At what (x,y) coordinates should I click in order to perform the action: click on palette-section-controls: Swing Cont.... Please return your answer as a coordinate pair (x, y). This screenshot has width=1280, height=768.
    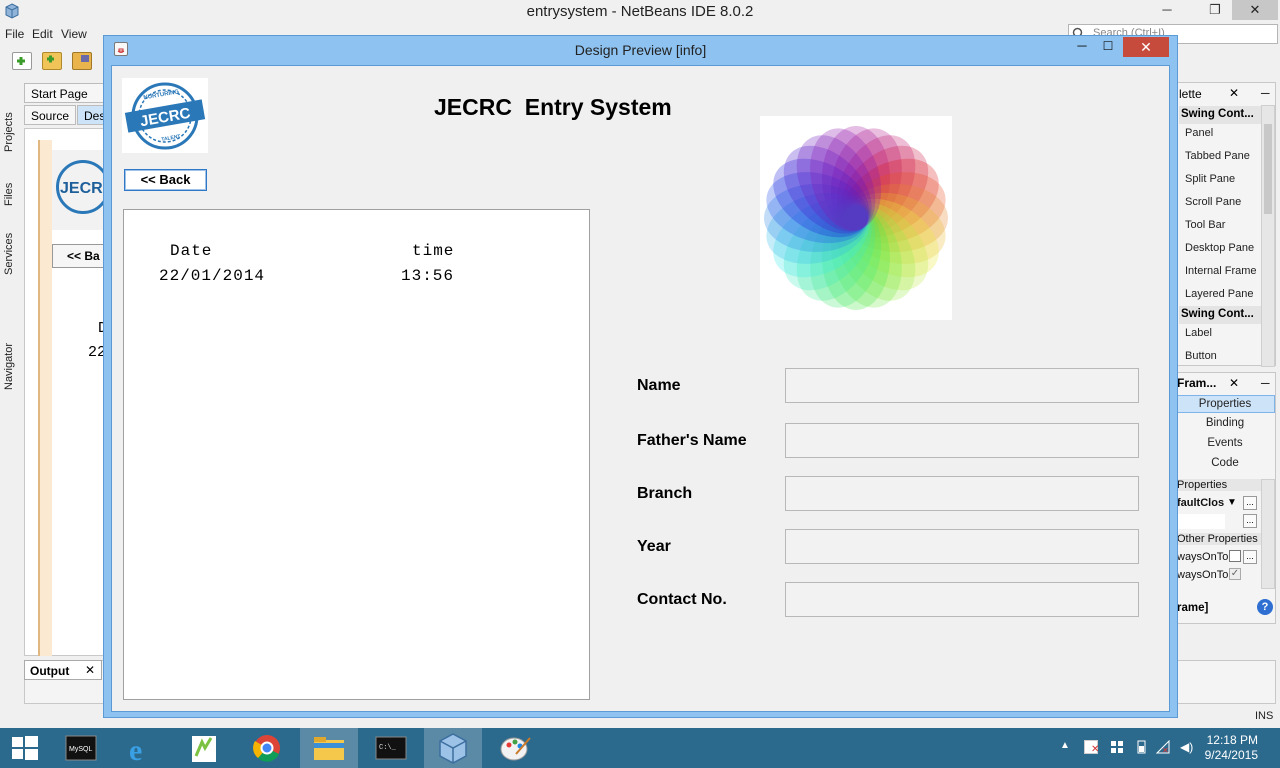
    Looking at the image, I should click on (1220, 315).